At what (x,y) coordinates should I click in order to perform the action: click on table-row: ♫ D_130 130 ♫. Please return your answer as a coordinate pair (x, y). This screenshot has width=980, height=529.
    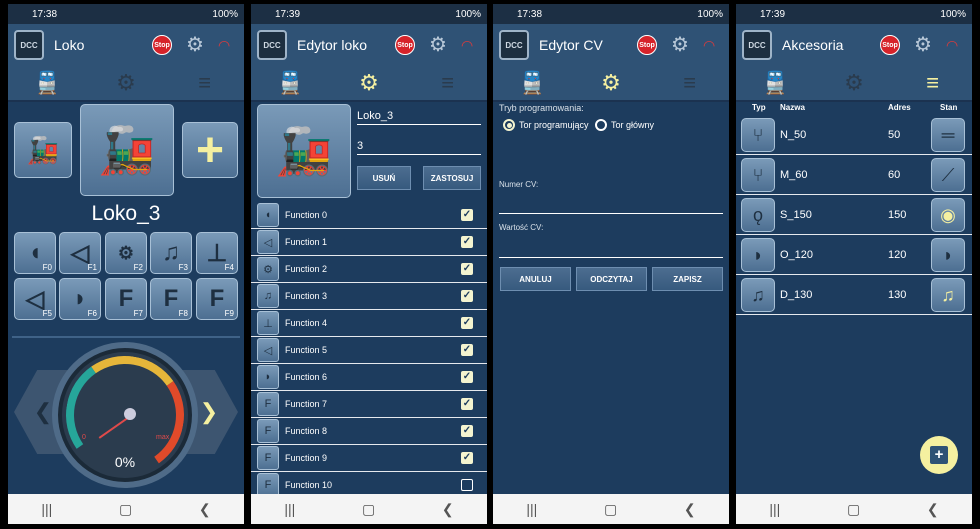
    Looking at the image, I should click on (854, 295).